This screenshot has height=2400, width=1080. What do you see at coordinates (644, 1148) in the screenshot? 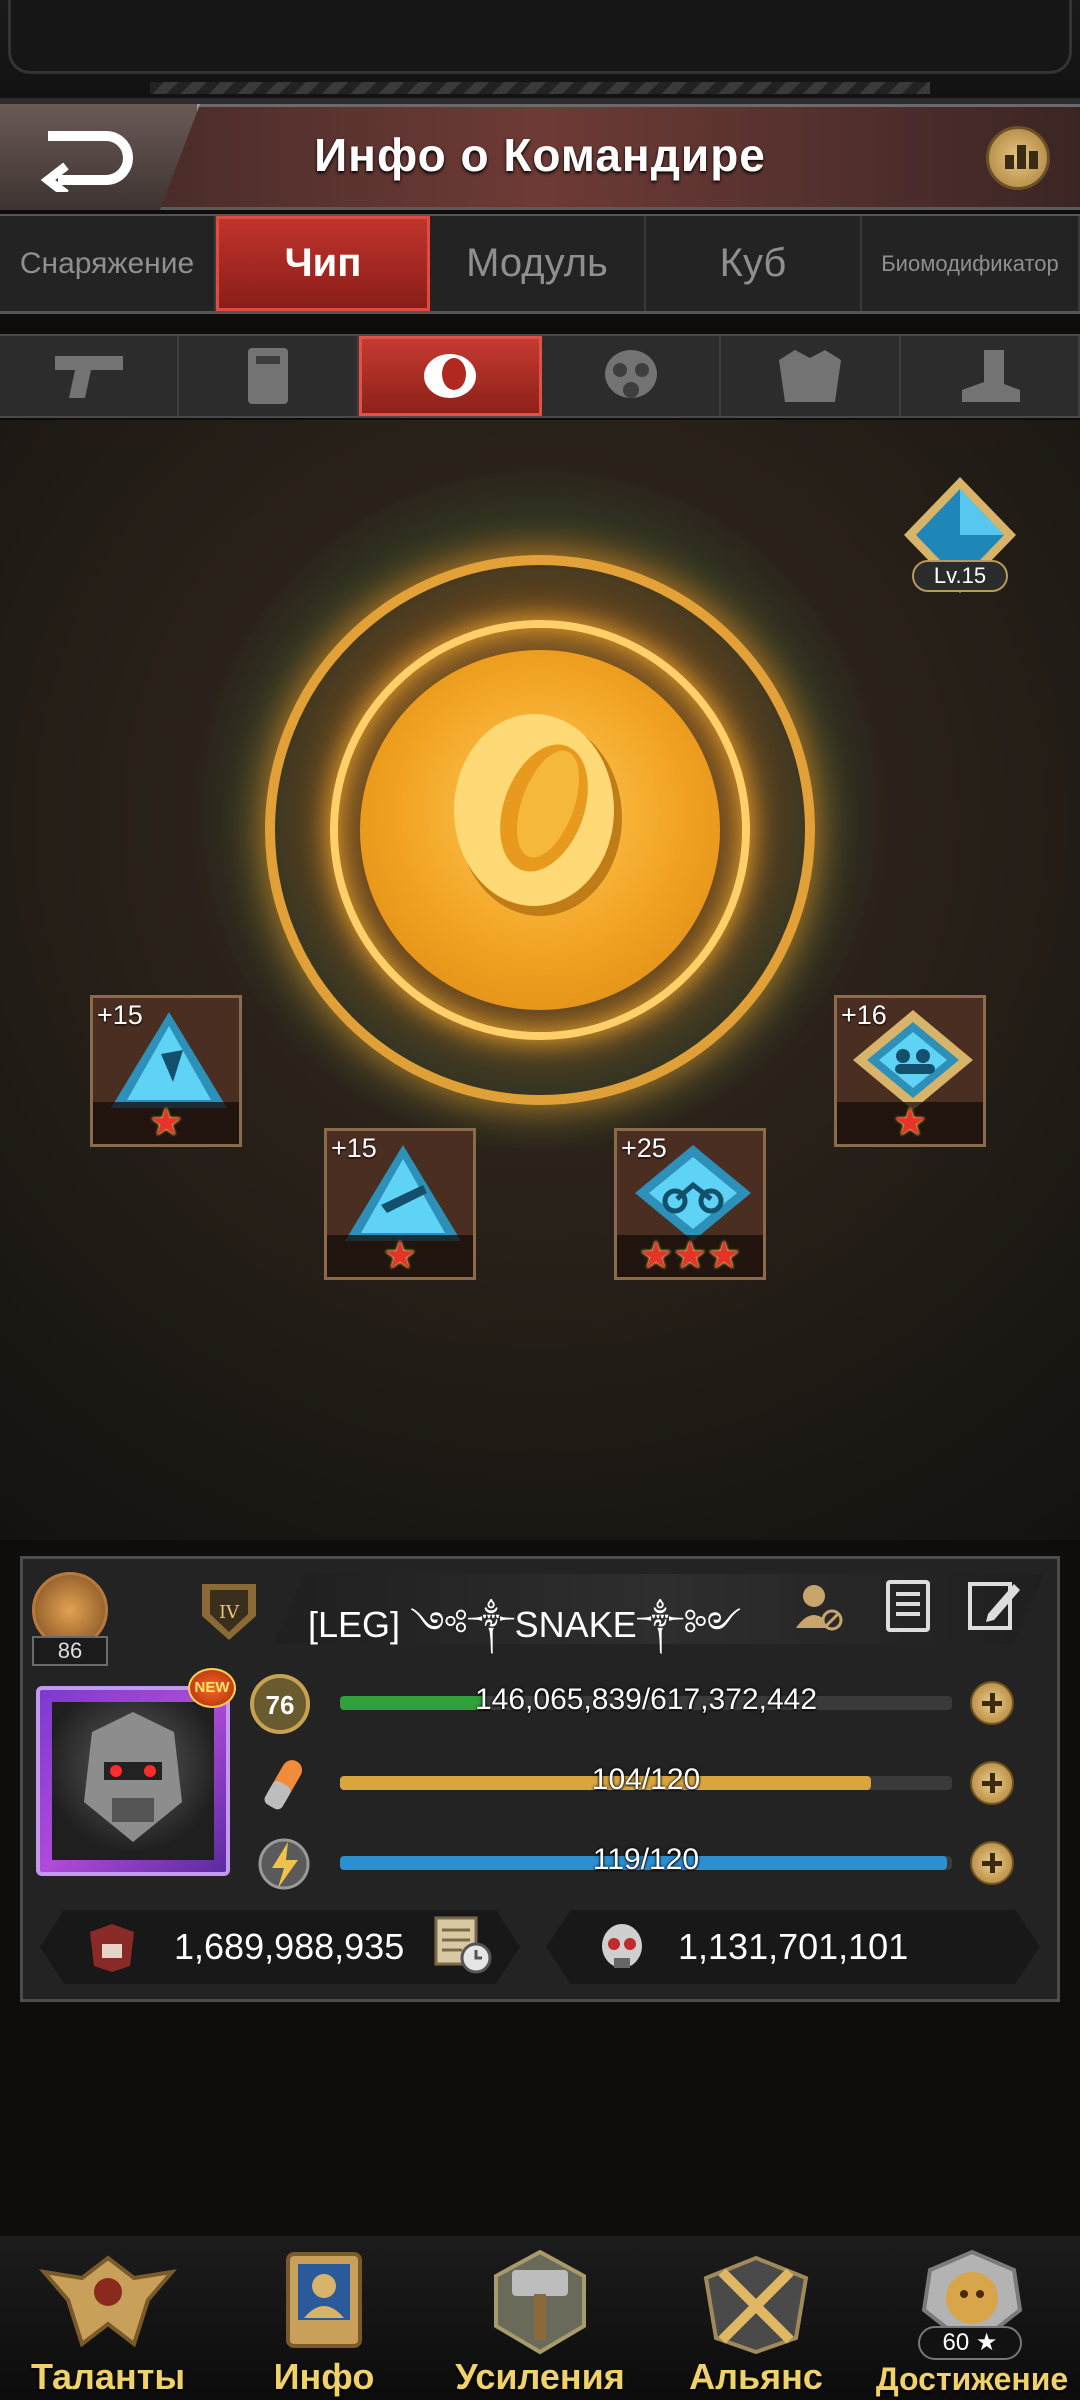
I see `chip-enhance-level: +25` at bounding box center [644, 1148].